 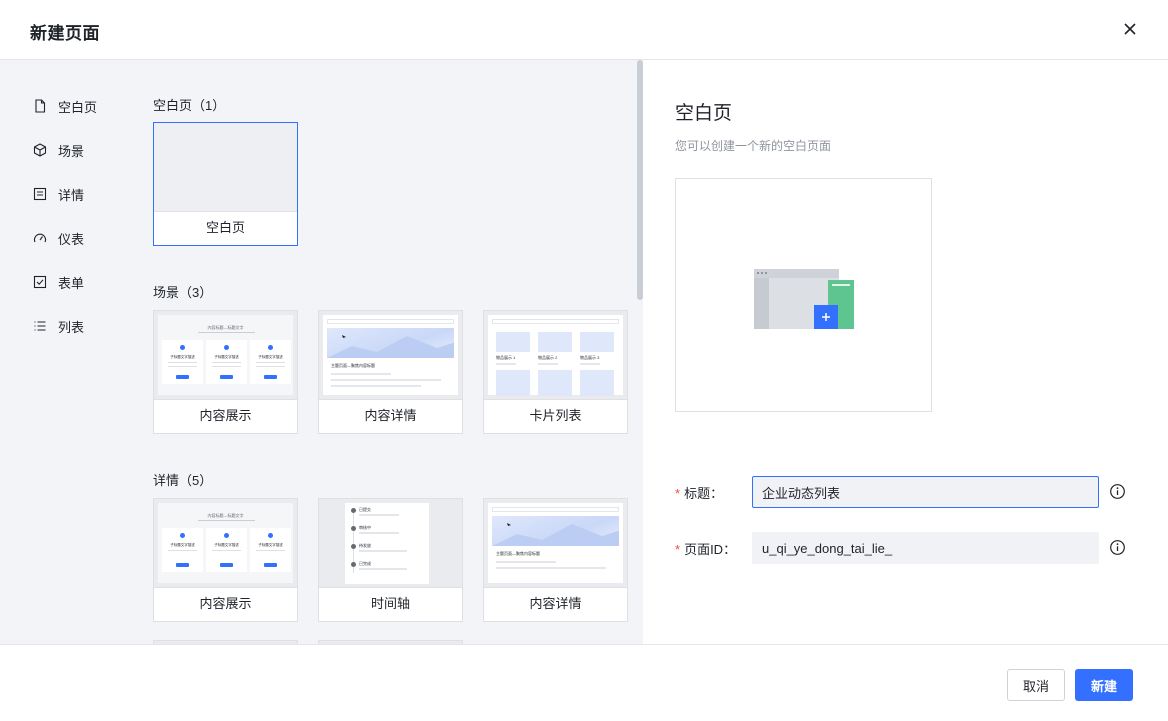 I want to click on nav-item-label: 表单, so click(x=71, y=283).